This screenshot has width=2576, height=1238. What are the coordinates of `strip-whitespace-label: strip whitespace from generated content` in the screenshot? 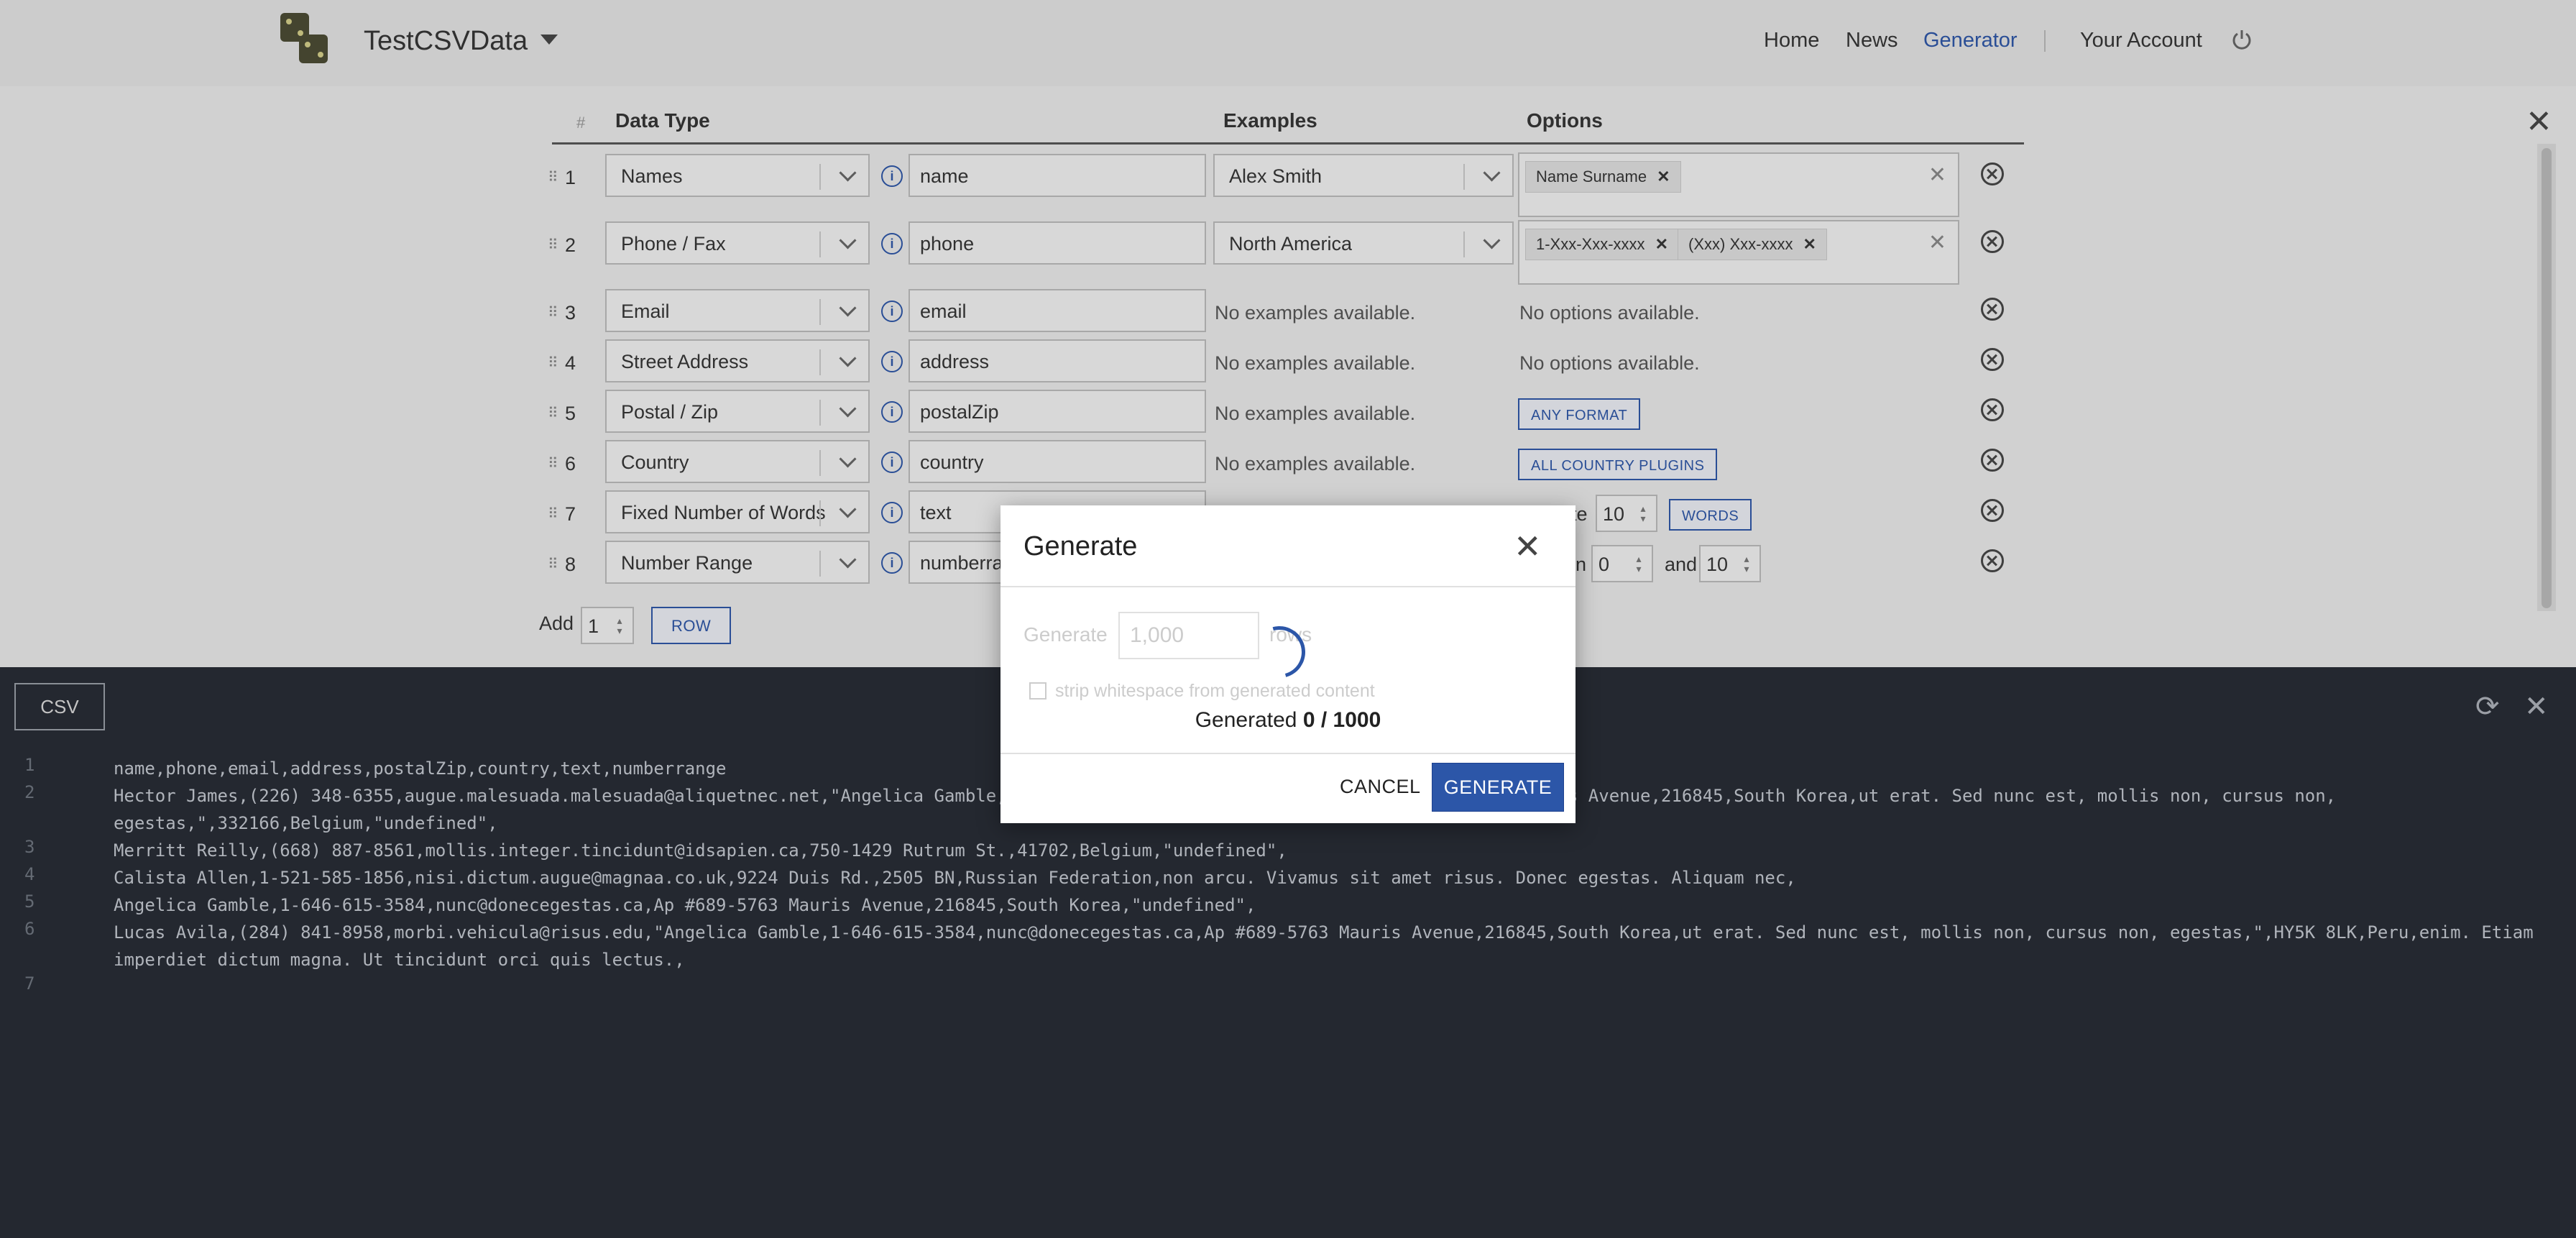 It's located at (1215, 691).